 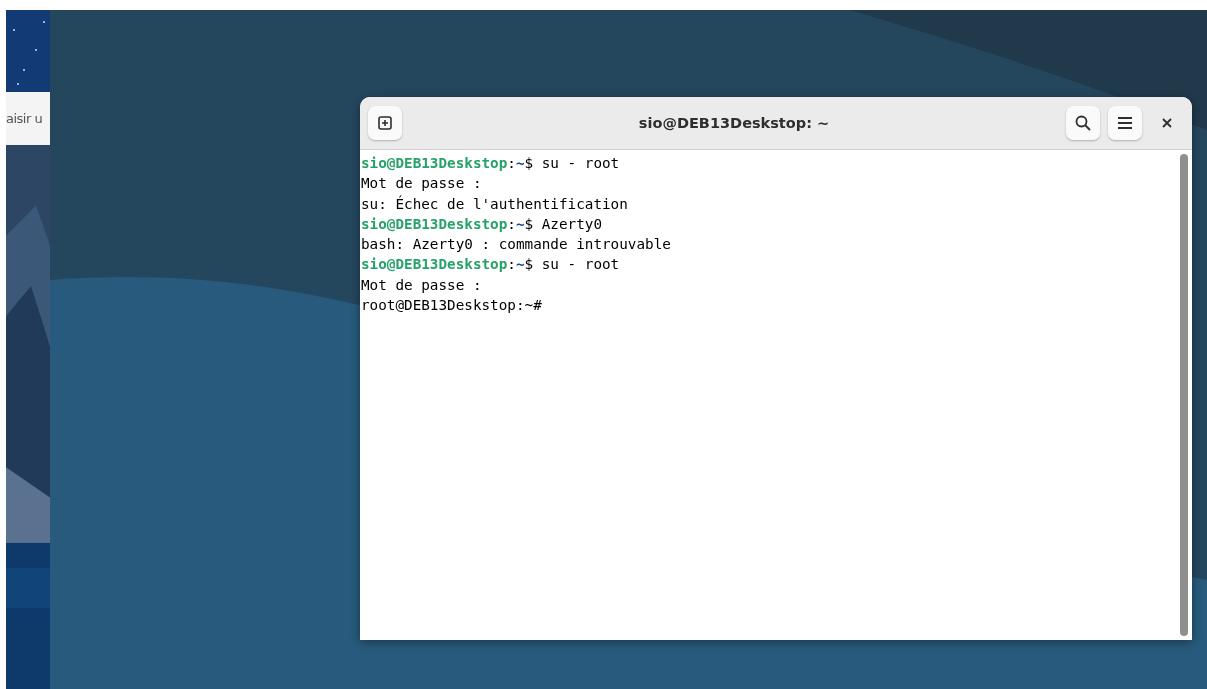 I want to click on menu-icon, so click(x=1125, y=123).